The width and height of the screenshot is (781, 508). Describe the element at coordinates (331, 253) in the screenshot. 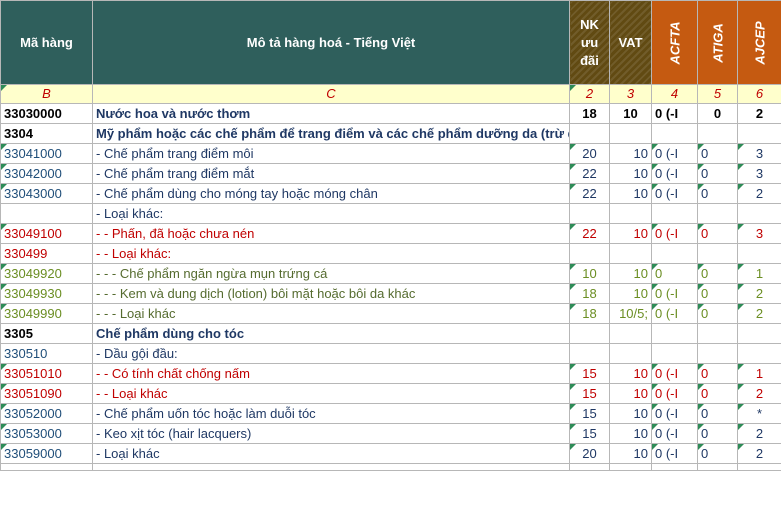

I see `description-cell: - - Loại khác:` at that location.